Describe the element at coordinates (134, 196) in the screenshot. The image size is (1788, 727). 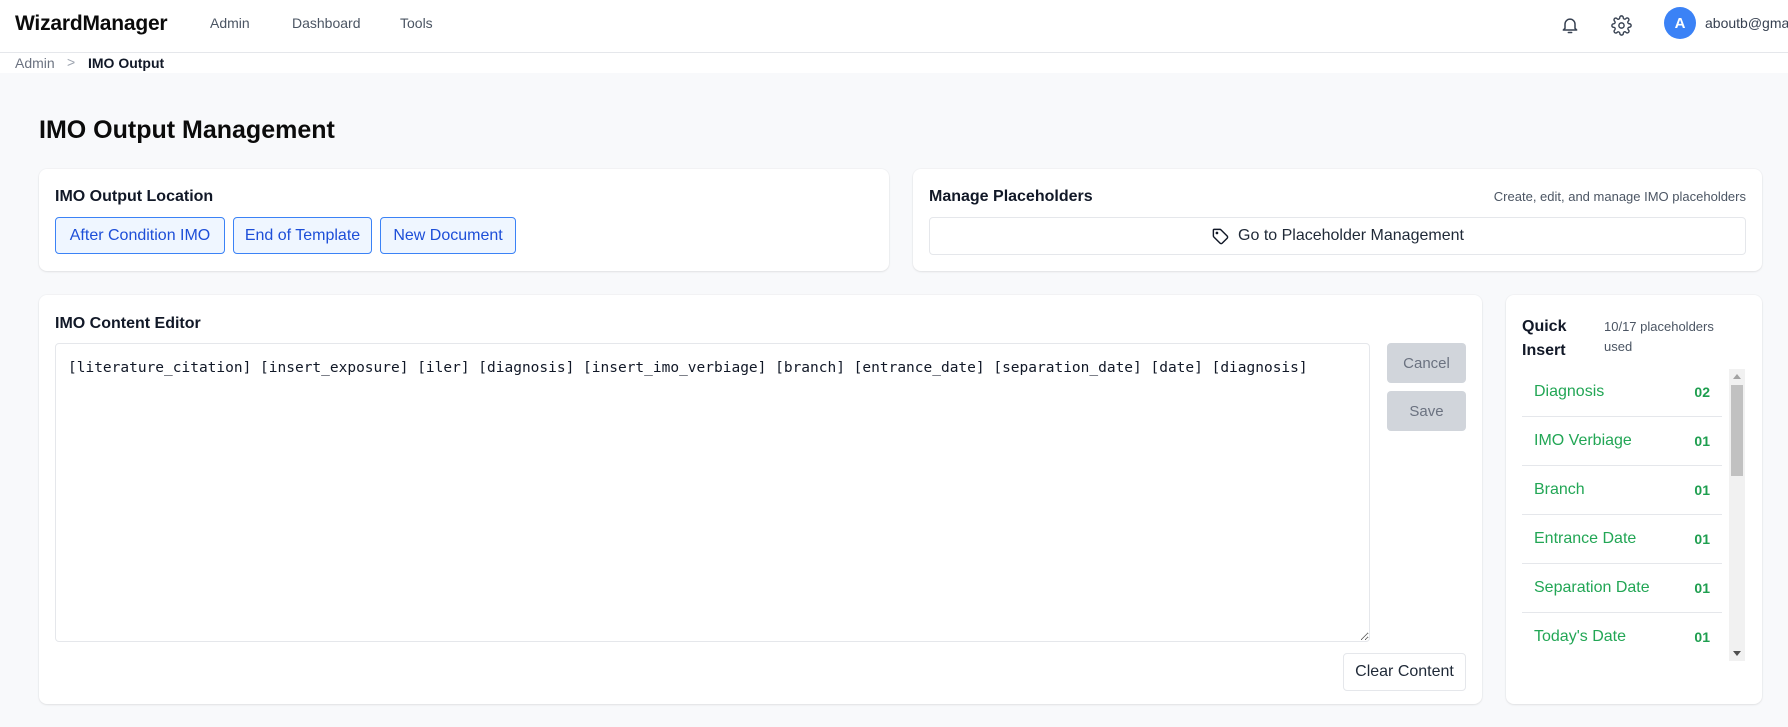
I see `output-location-title: IMO Output Location` at that location.